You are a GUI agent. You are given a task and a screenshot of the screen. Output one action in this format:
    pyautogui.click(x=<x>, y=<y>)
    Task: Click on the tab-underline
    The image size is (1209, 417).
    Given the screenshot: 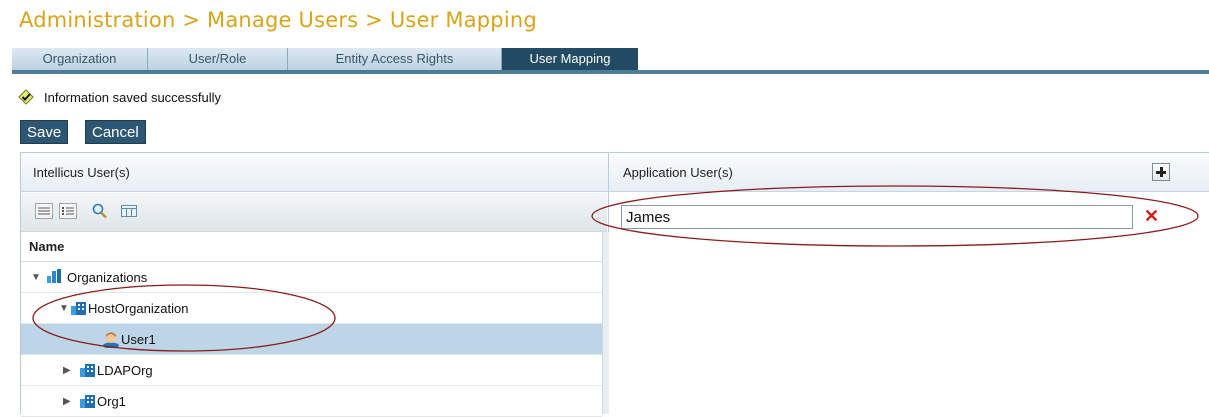 What is the action you would take?
    pyautogui.click(x=610, y=72)
    